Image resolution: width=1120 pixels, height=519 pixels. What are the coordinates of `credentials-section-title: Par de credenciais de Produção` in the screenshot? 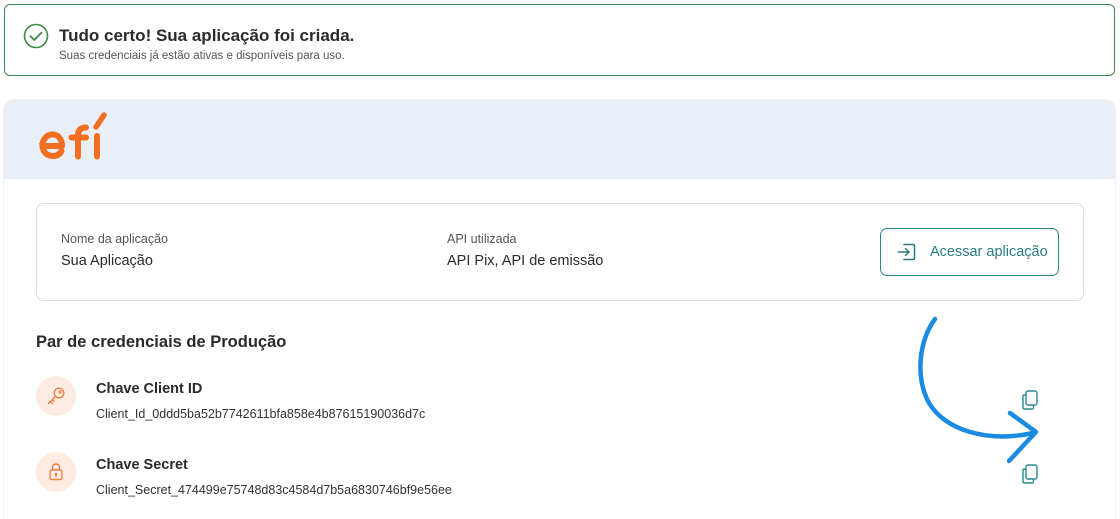 It's located at (161, 342).